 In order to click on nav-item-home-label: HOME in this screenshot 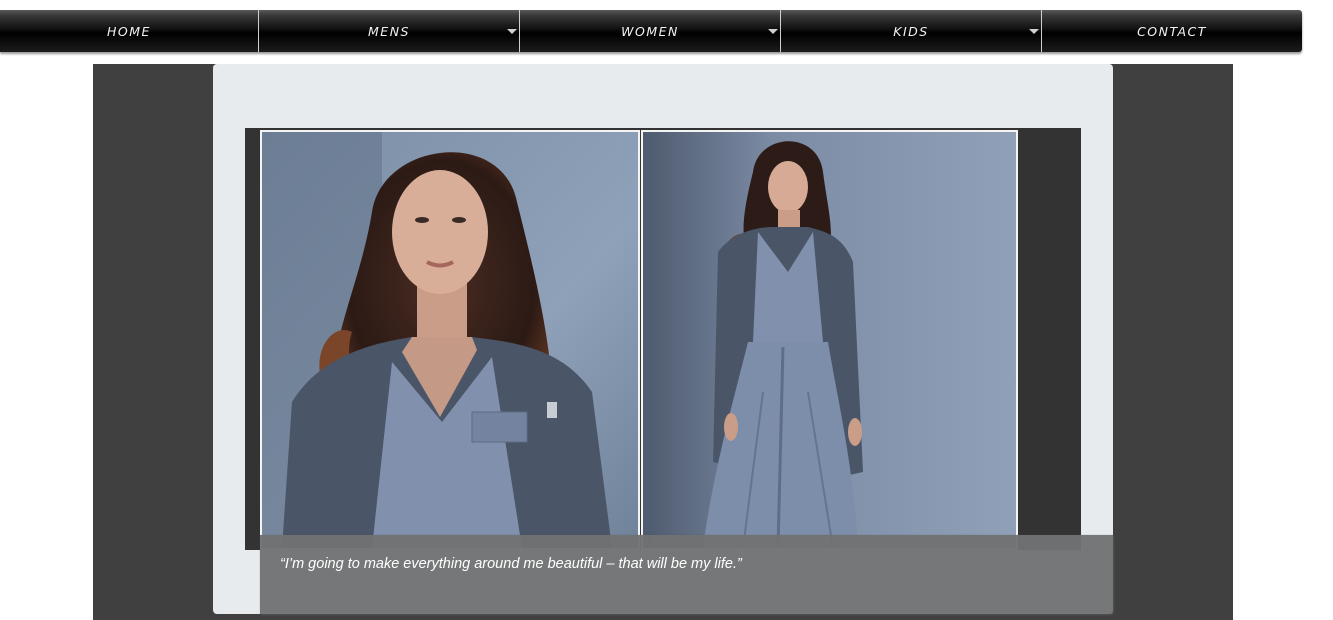, I will do `click(129, 31)`.